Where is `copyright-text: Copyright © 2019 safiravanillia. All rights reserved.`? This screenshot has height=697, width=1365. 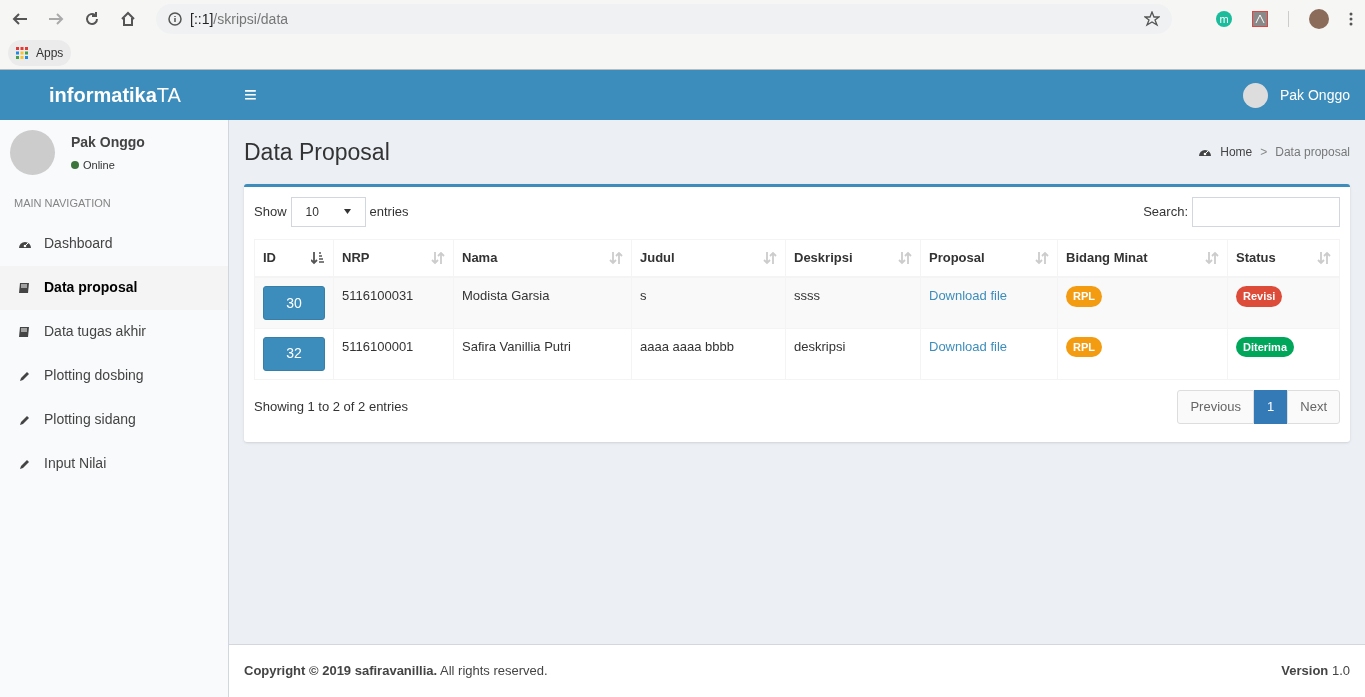
copyright-text: Copyright © 2019 safiravanillia. All rights reserved. is located at coordinates (396, 671).